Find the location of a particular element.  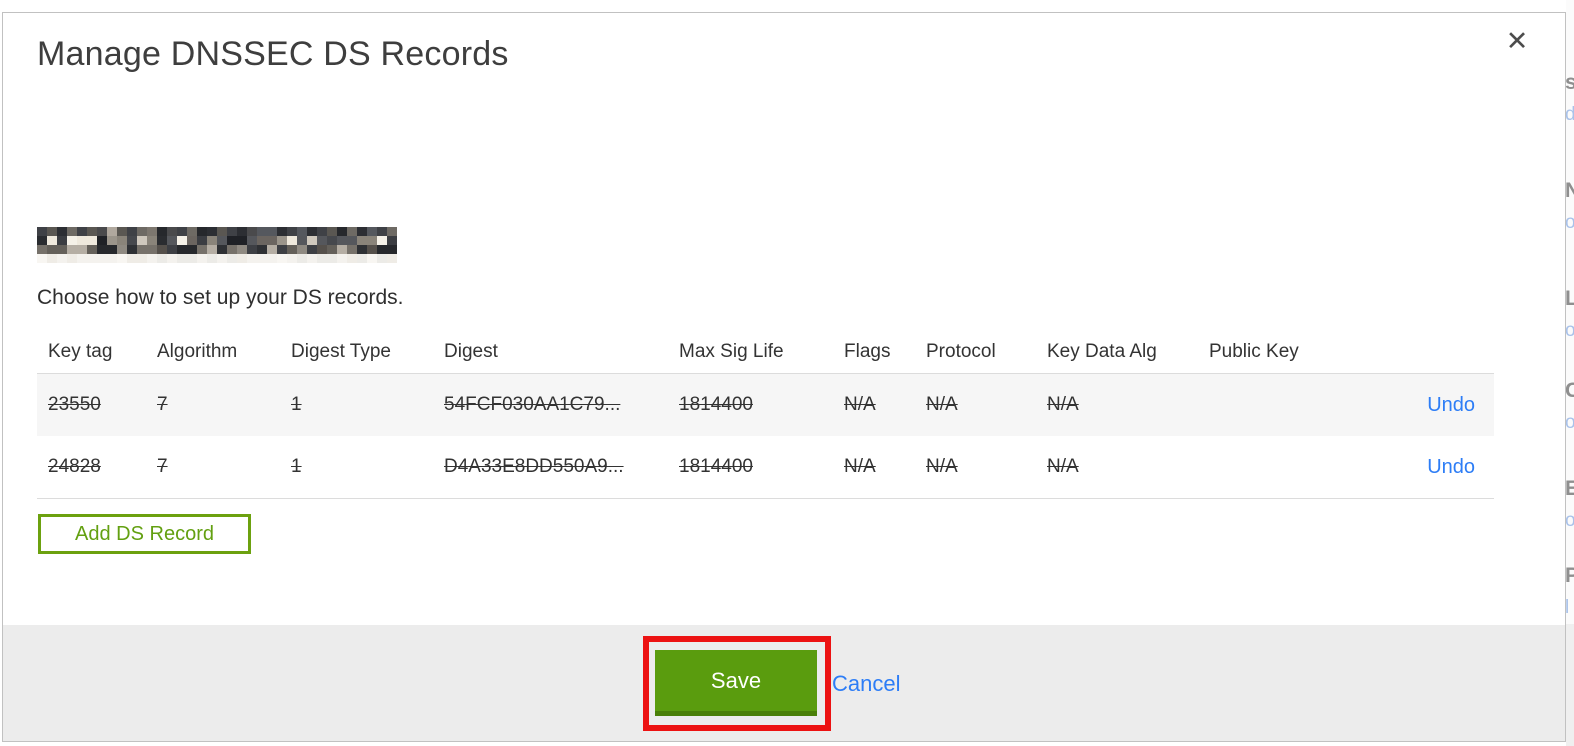

redacted-domain-name is located at coordinates (217, 245).